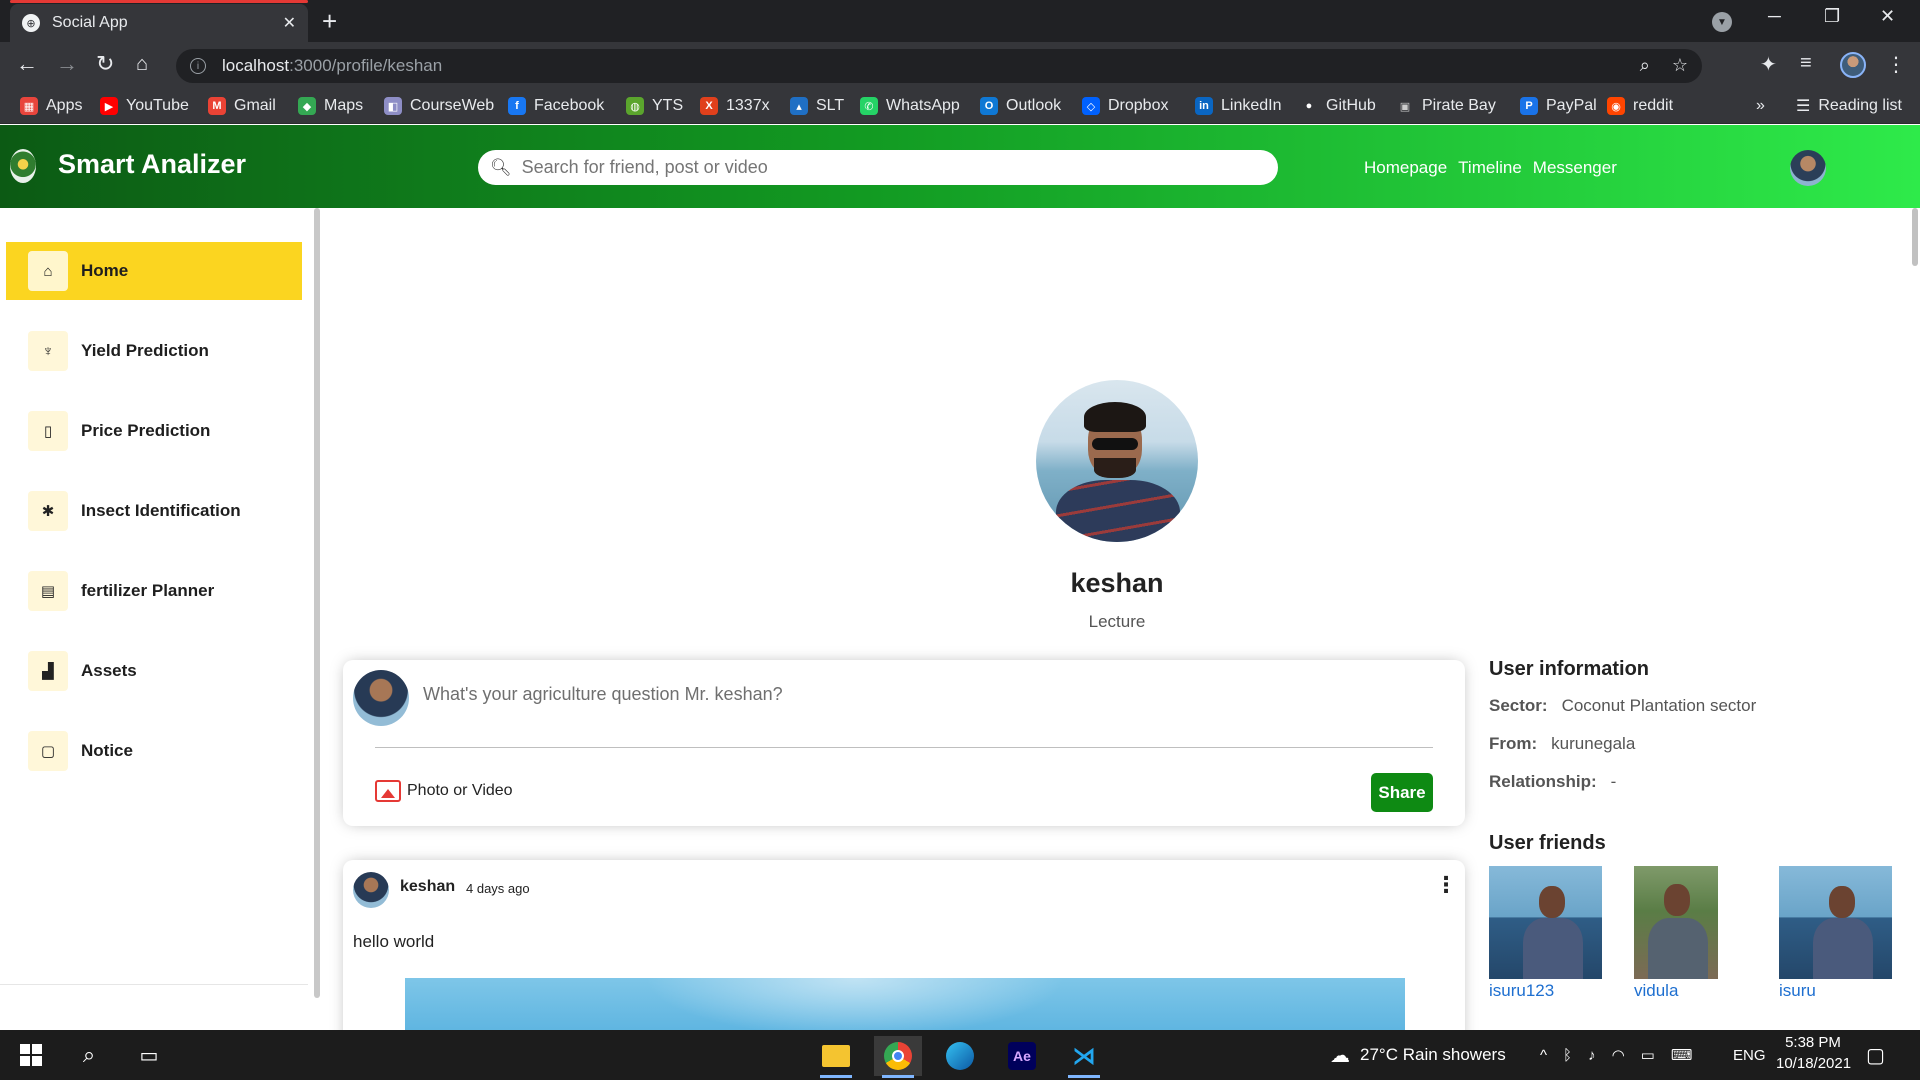 The width and height of the screenshot is (1920, 1080). What do you see at coordinates (154, 351) in the screenshot?
I see `sidebar-item-yield-prediction: ♆ Yield Prediction` at bounding box center [154, 351].